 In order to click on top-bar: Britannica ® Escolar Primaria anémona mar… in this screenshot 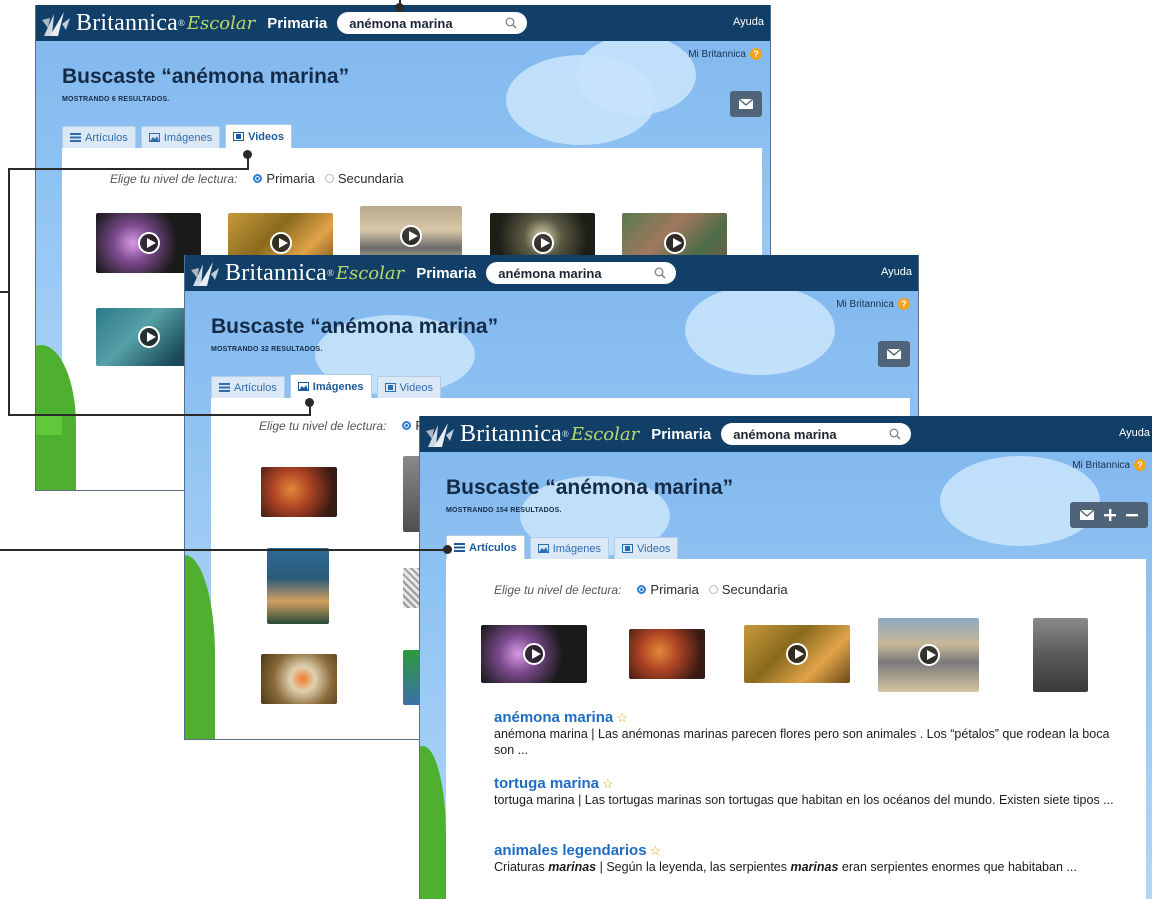, I will do `click(786, 434)`.